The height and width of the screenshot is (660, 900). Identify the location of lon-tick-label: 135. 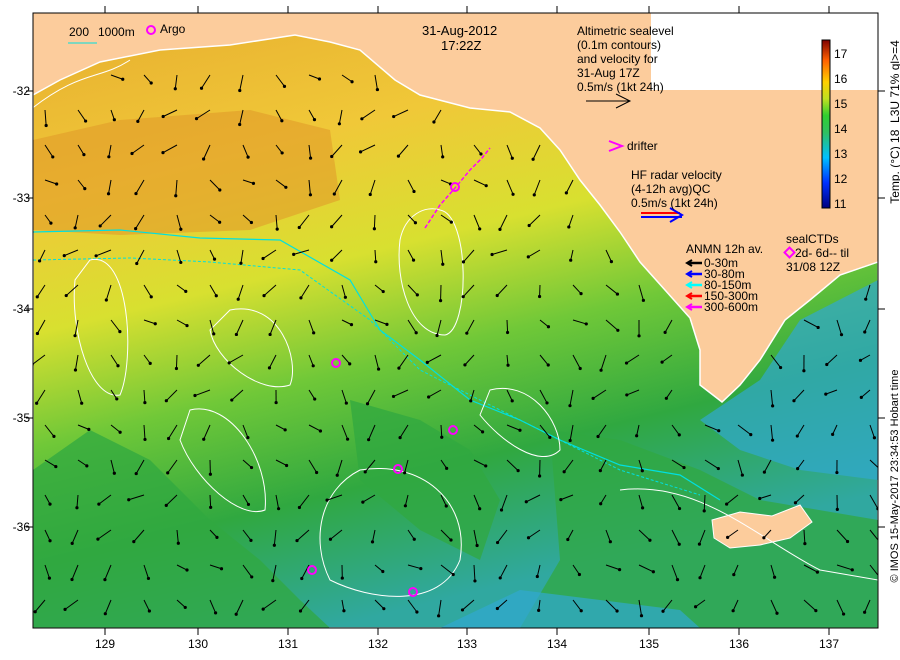
(649, 644).